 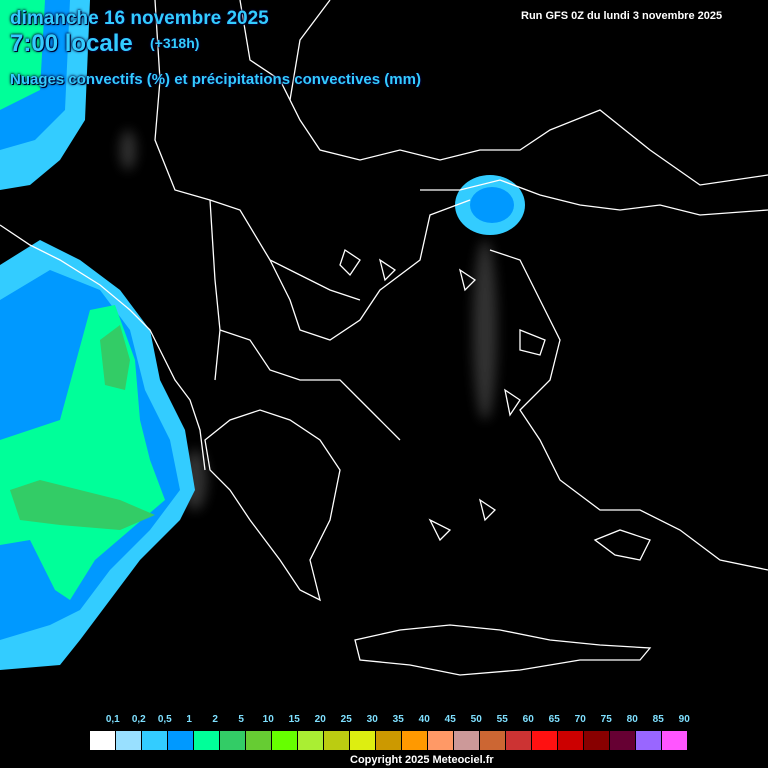 I want to click on legend-label: 70, so click(x=580, y=719).